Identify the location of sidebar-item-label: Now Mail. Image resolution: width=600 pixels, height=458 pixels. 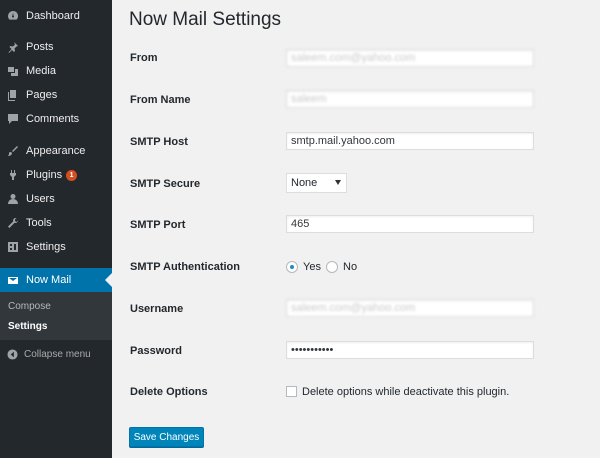
(49, 280).